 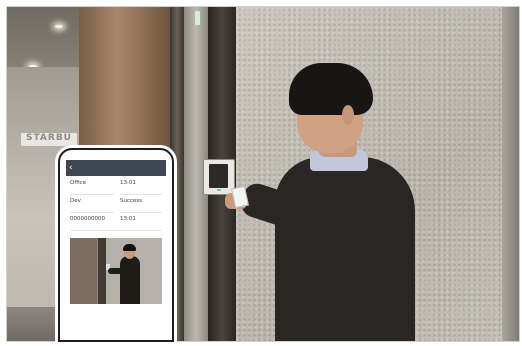 I want to click on store-sign: STARBU, so click(x=49, y=139).